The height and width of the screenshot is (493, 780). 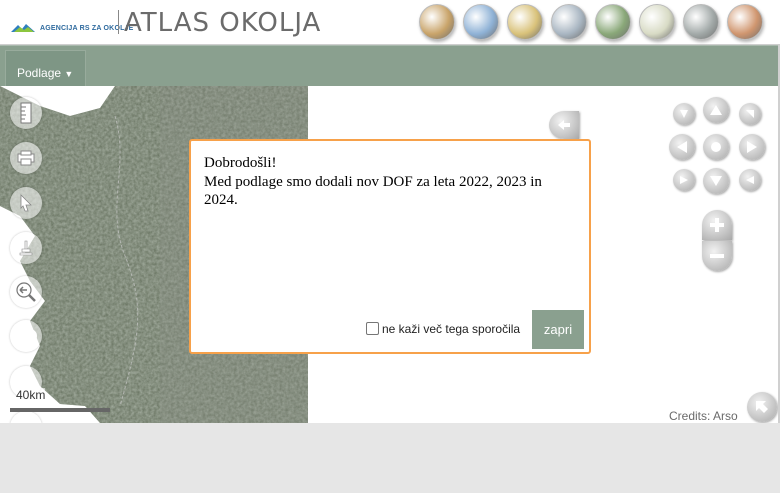 What do you see at coordinates (31, 395) in the screenshot?
I see `scale-label: 40km` at bounding box center [31, 395].